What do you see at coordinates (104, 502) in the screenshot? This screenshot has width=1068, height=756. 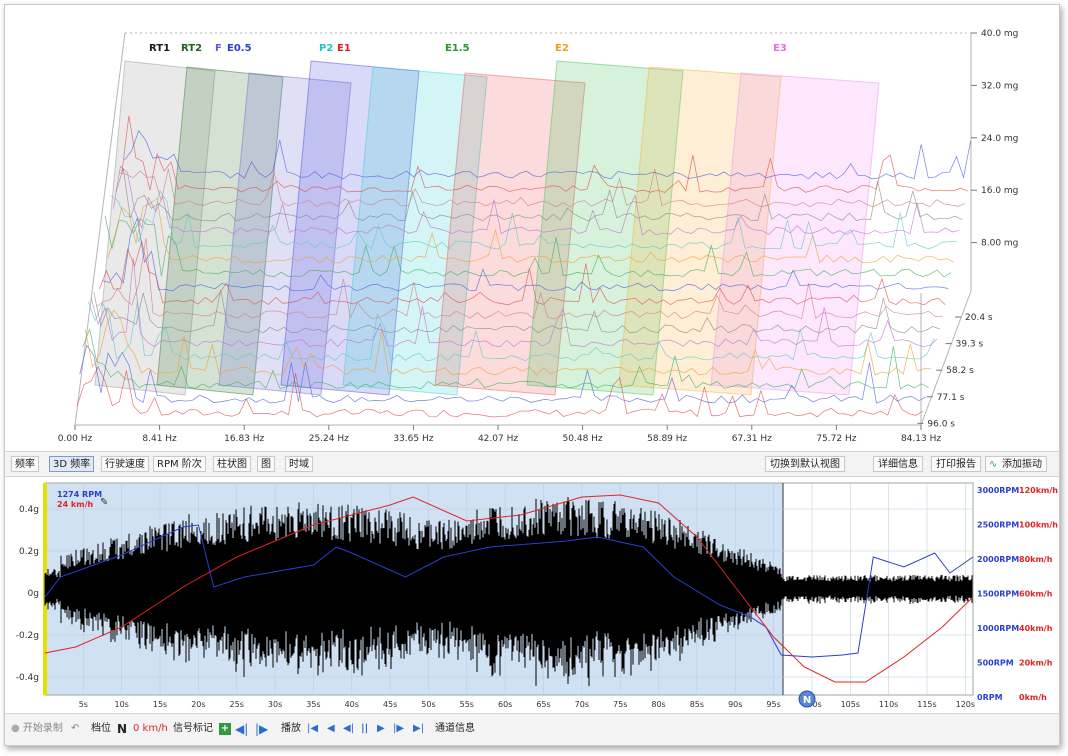 I see `pencil-icon: ✎` at bounding box center [104, 502].